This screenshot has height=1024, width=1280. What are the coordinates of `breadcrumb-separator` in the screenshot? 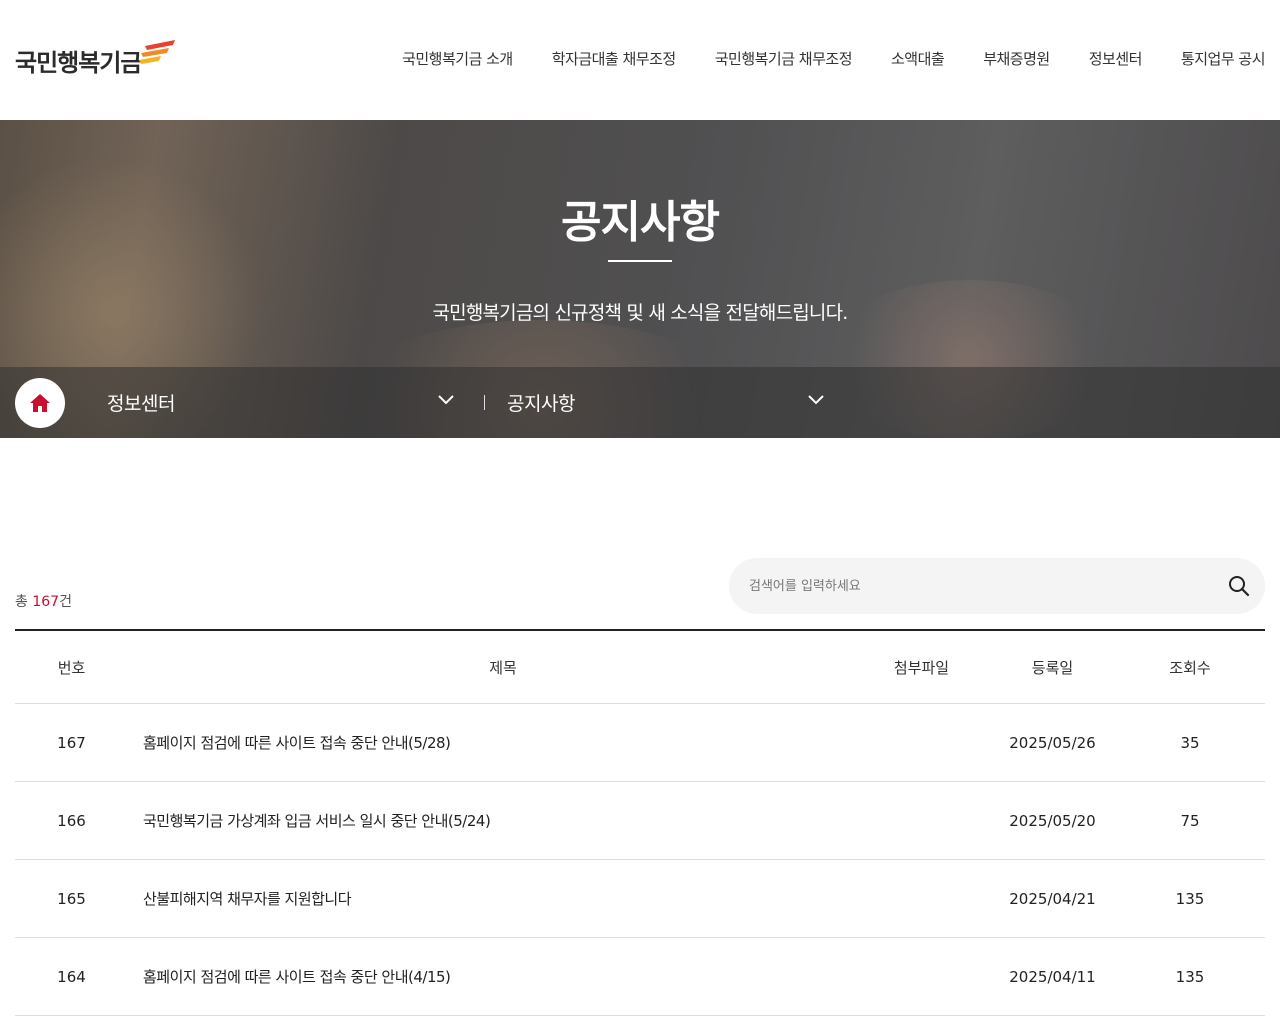 It's located at (484, 402).